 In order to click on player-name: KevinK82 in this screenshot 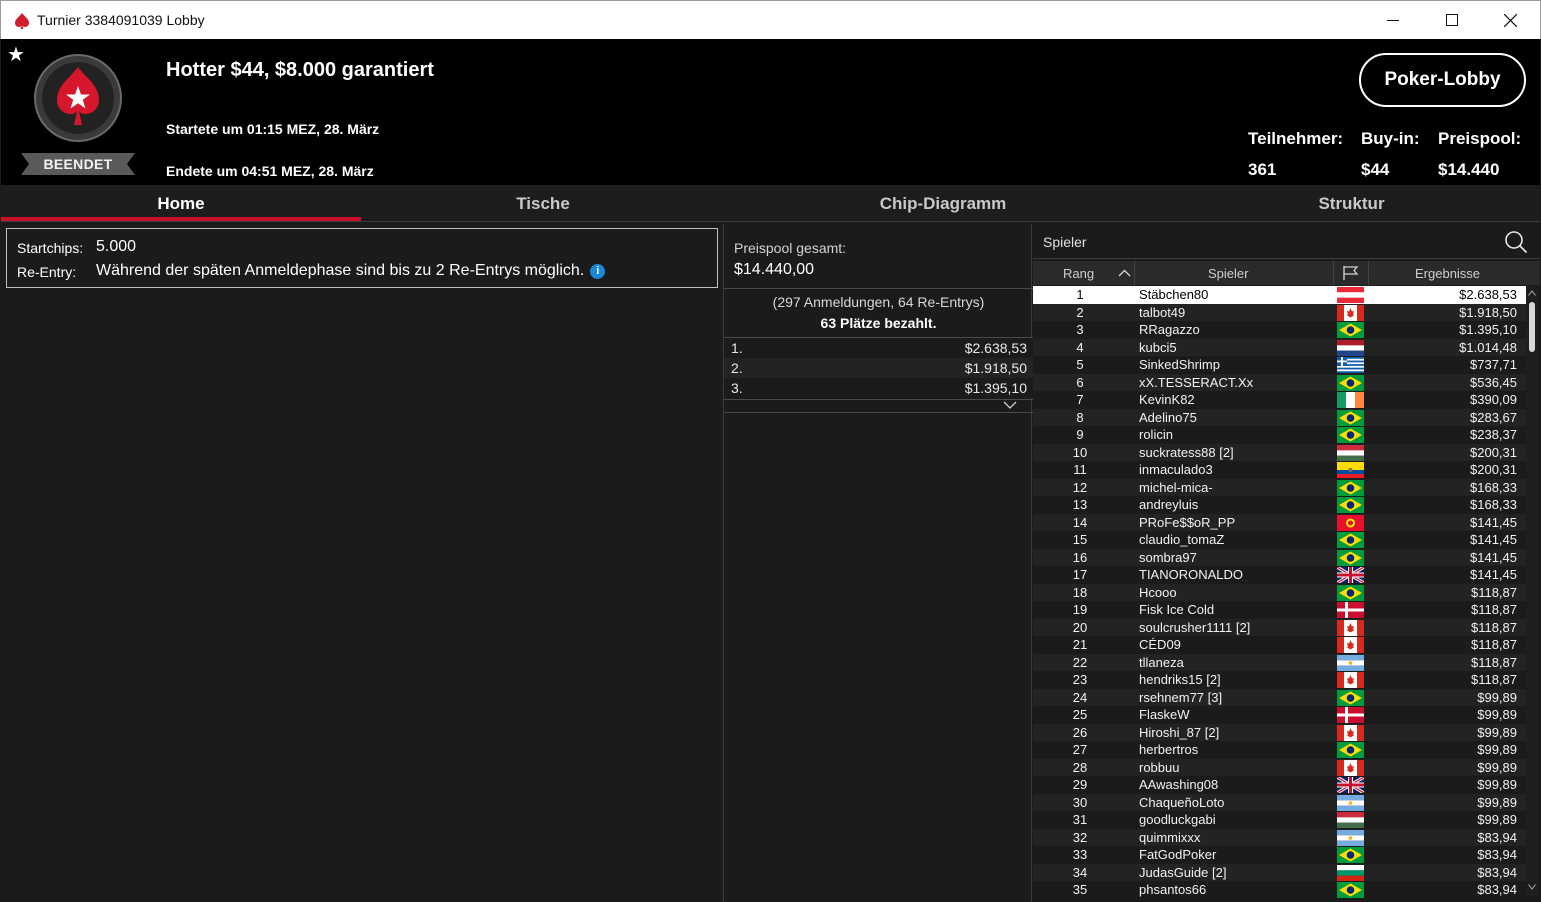, I will do `click(1167, 399)`.